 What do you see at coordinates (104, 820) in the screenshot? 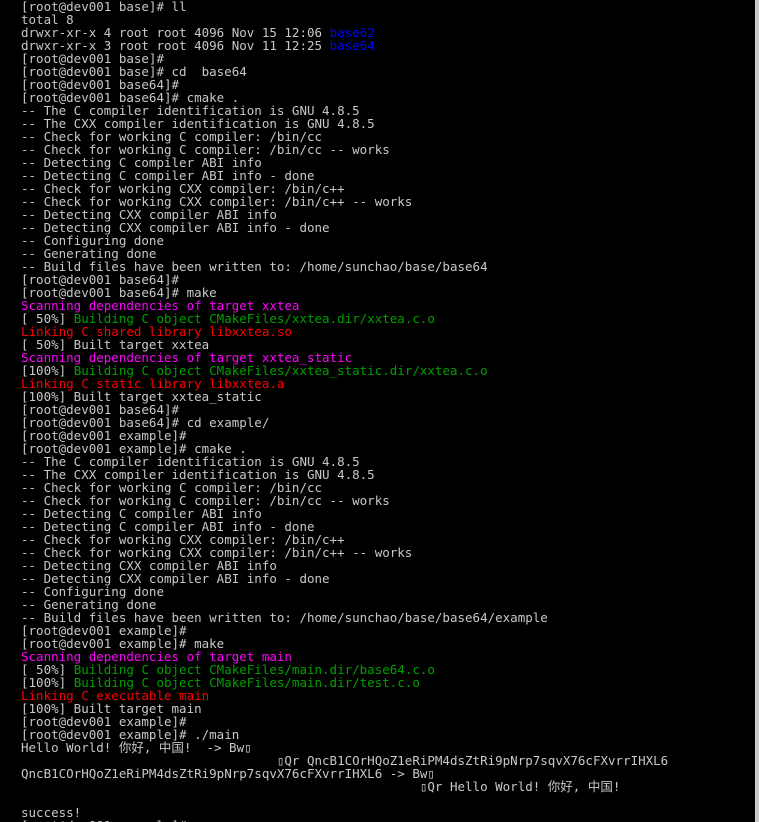
I see `terminal-text: [root@dev001 example]#` at bounding box center [104, 820].